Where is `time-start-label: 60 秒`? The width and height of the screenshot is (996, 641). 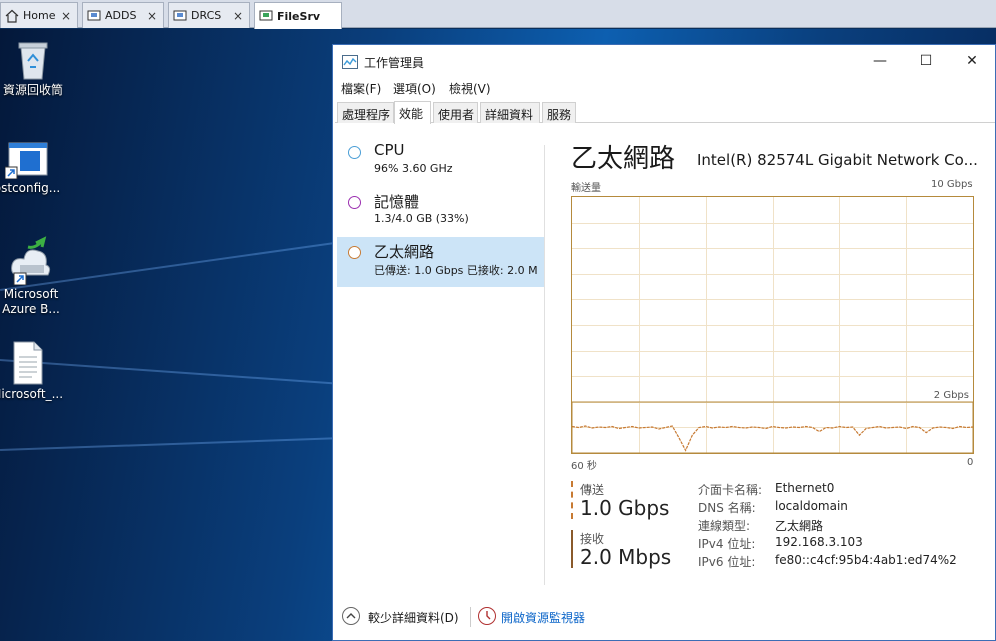
time-start-label: 60 秒 is located at coordinates (584, 466).